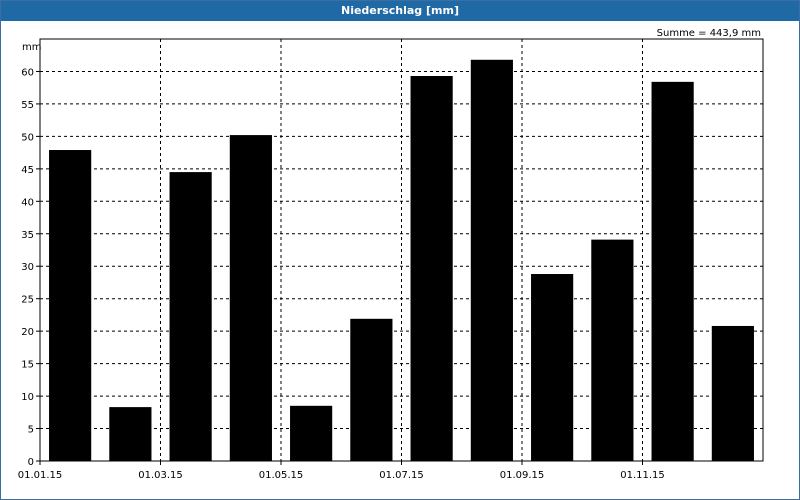 This screenshot has width=800, height=500. What do you see at coordinates (642, 475) in the screenshot?
I see `x-tick-label: 01.11.15` at bounding box center [642, 475].